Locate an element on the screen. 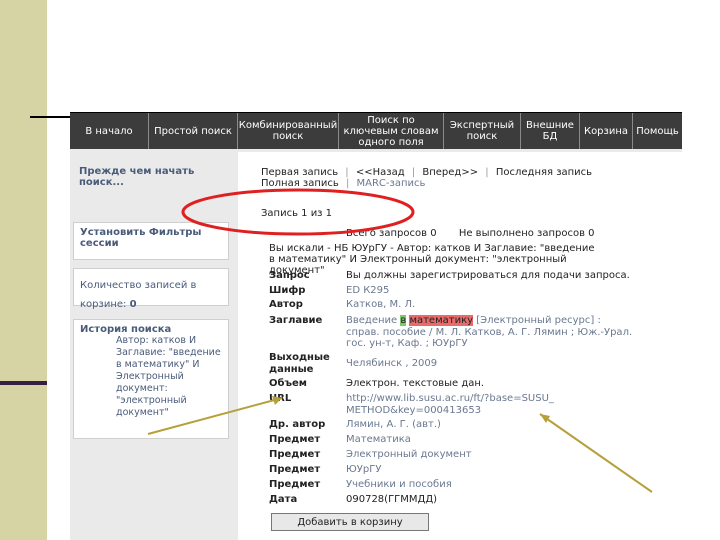  total-queries: Всего запросов 0 is located at coordinates (391, 233).